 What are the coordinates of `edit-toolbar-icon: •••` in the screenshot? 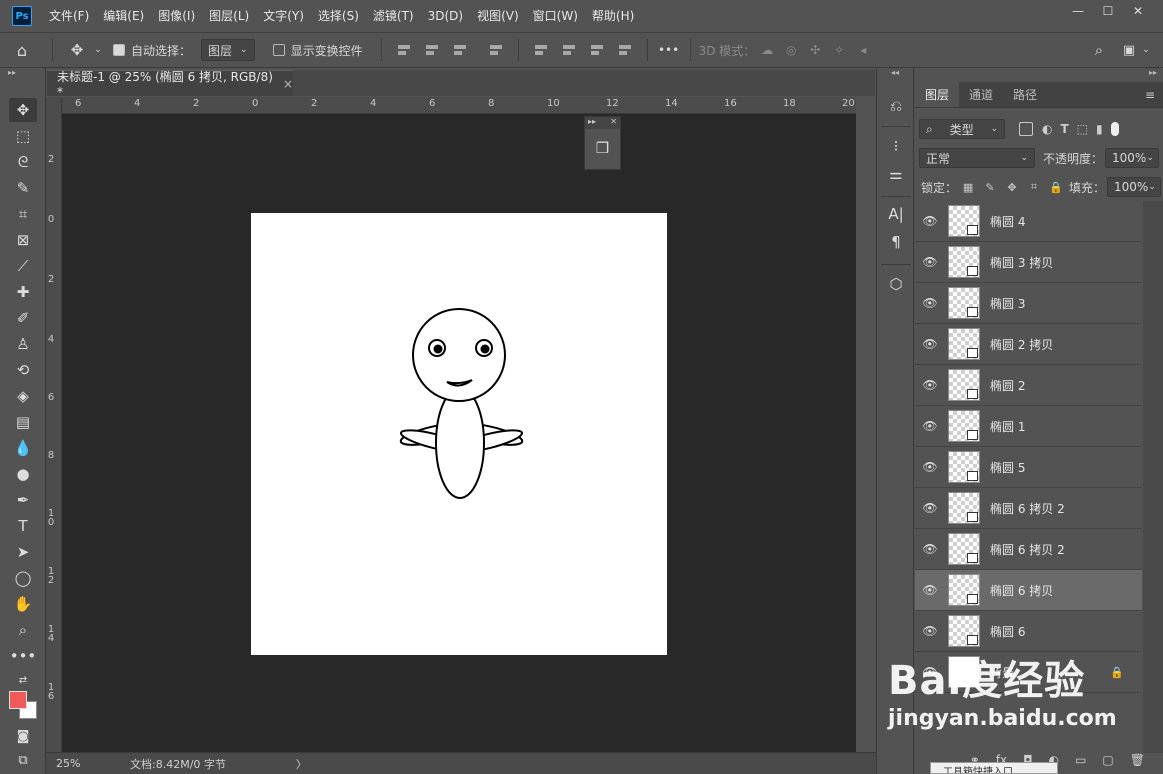 It's located at (23, 656).